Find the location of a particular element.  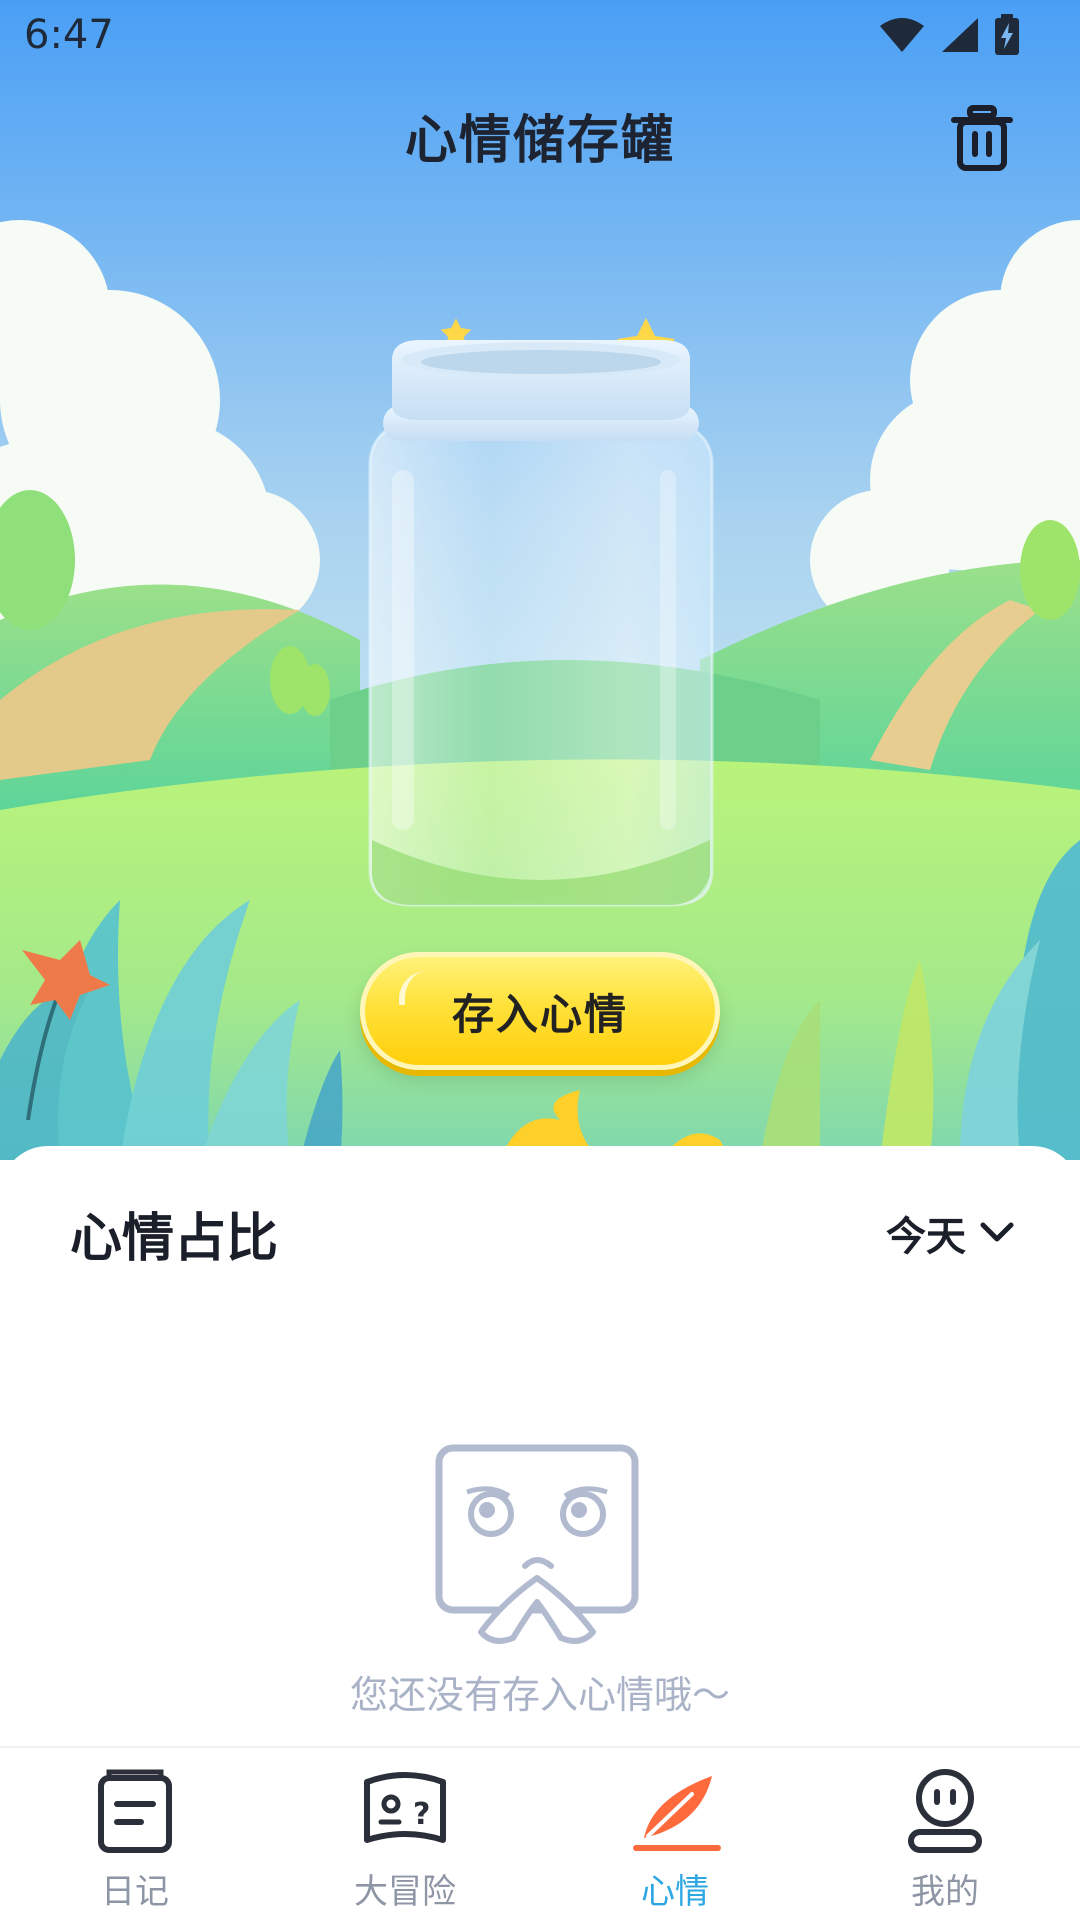

range-selector: 今天 is located at coordinates (950, 1233).